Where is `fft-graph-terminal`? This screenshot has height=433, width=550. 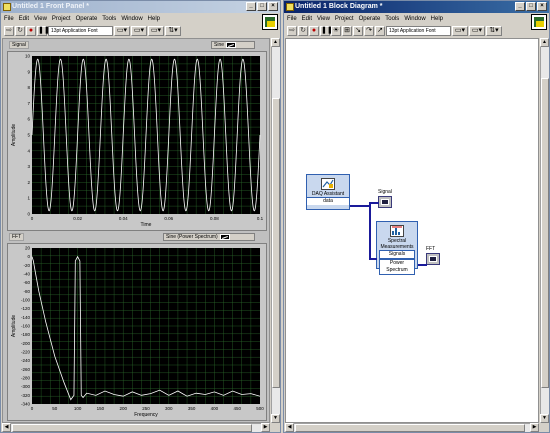
fft-graph-terminal is located at coordinates (433, 259).